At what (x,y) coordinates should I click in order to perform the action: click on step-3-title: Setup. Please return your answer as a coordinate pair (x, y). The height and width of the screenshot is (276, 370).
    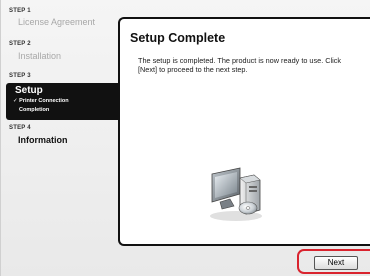
    Looking at the image, I should click on (29, 90).